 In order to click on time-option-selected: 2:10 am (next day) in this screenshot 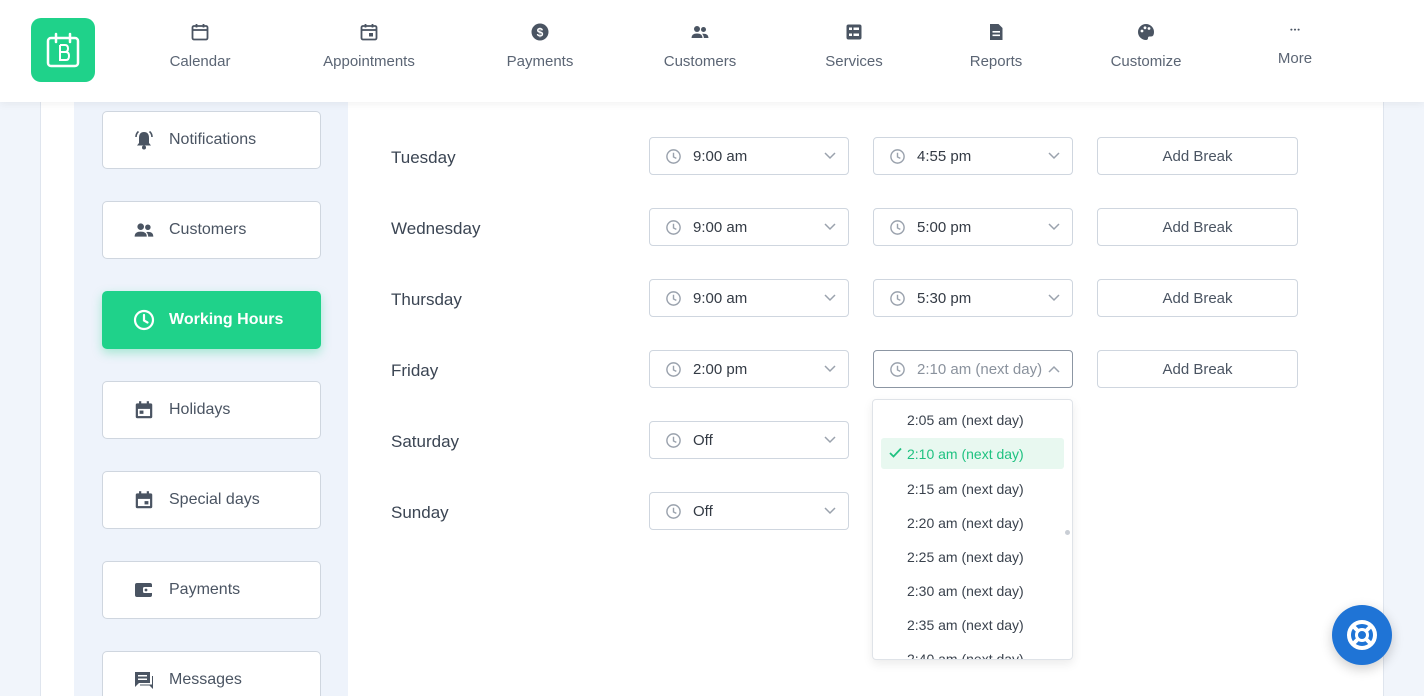, I will do `click(972, 453)`.